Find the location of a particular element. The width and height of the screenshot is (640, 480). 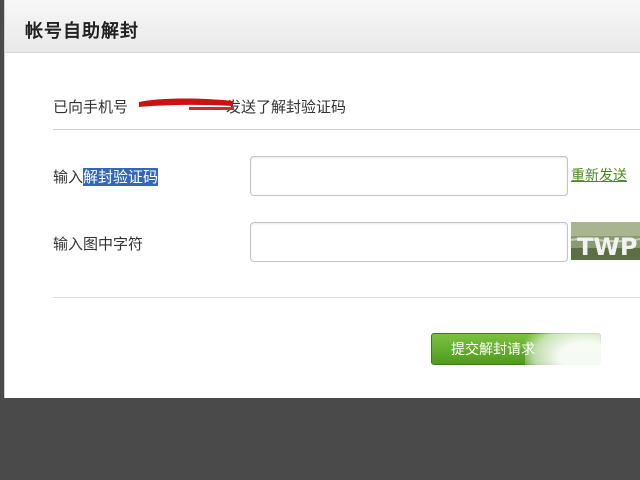

captcha-text: TWP is located at coordinates (607, 246).